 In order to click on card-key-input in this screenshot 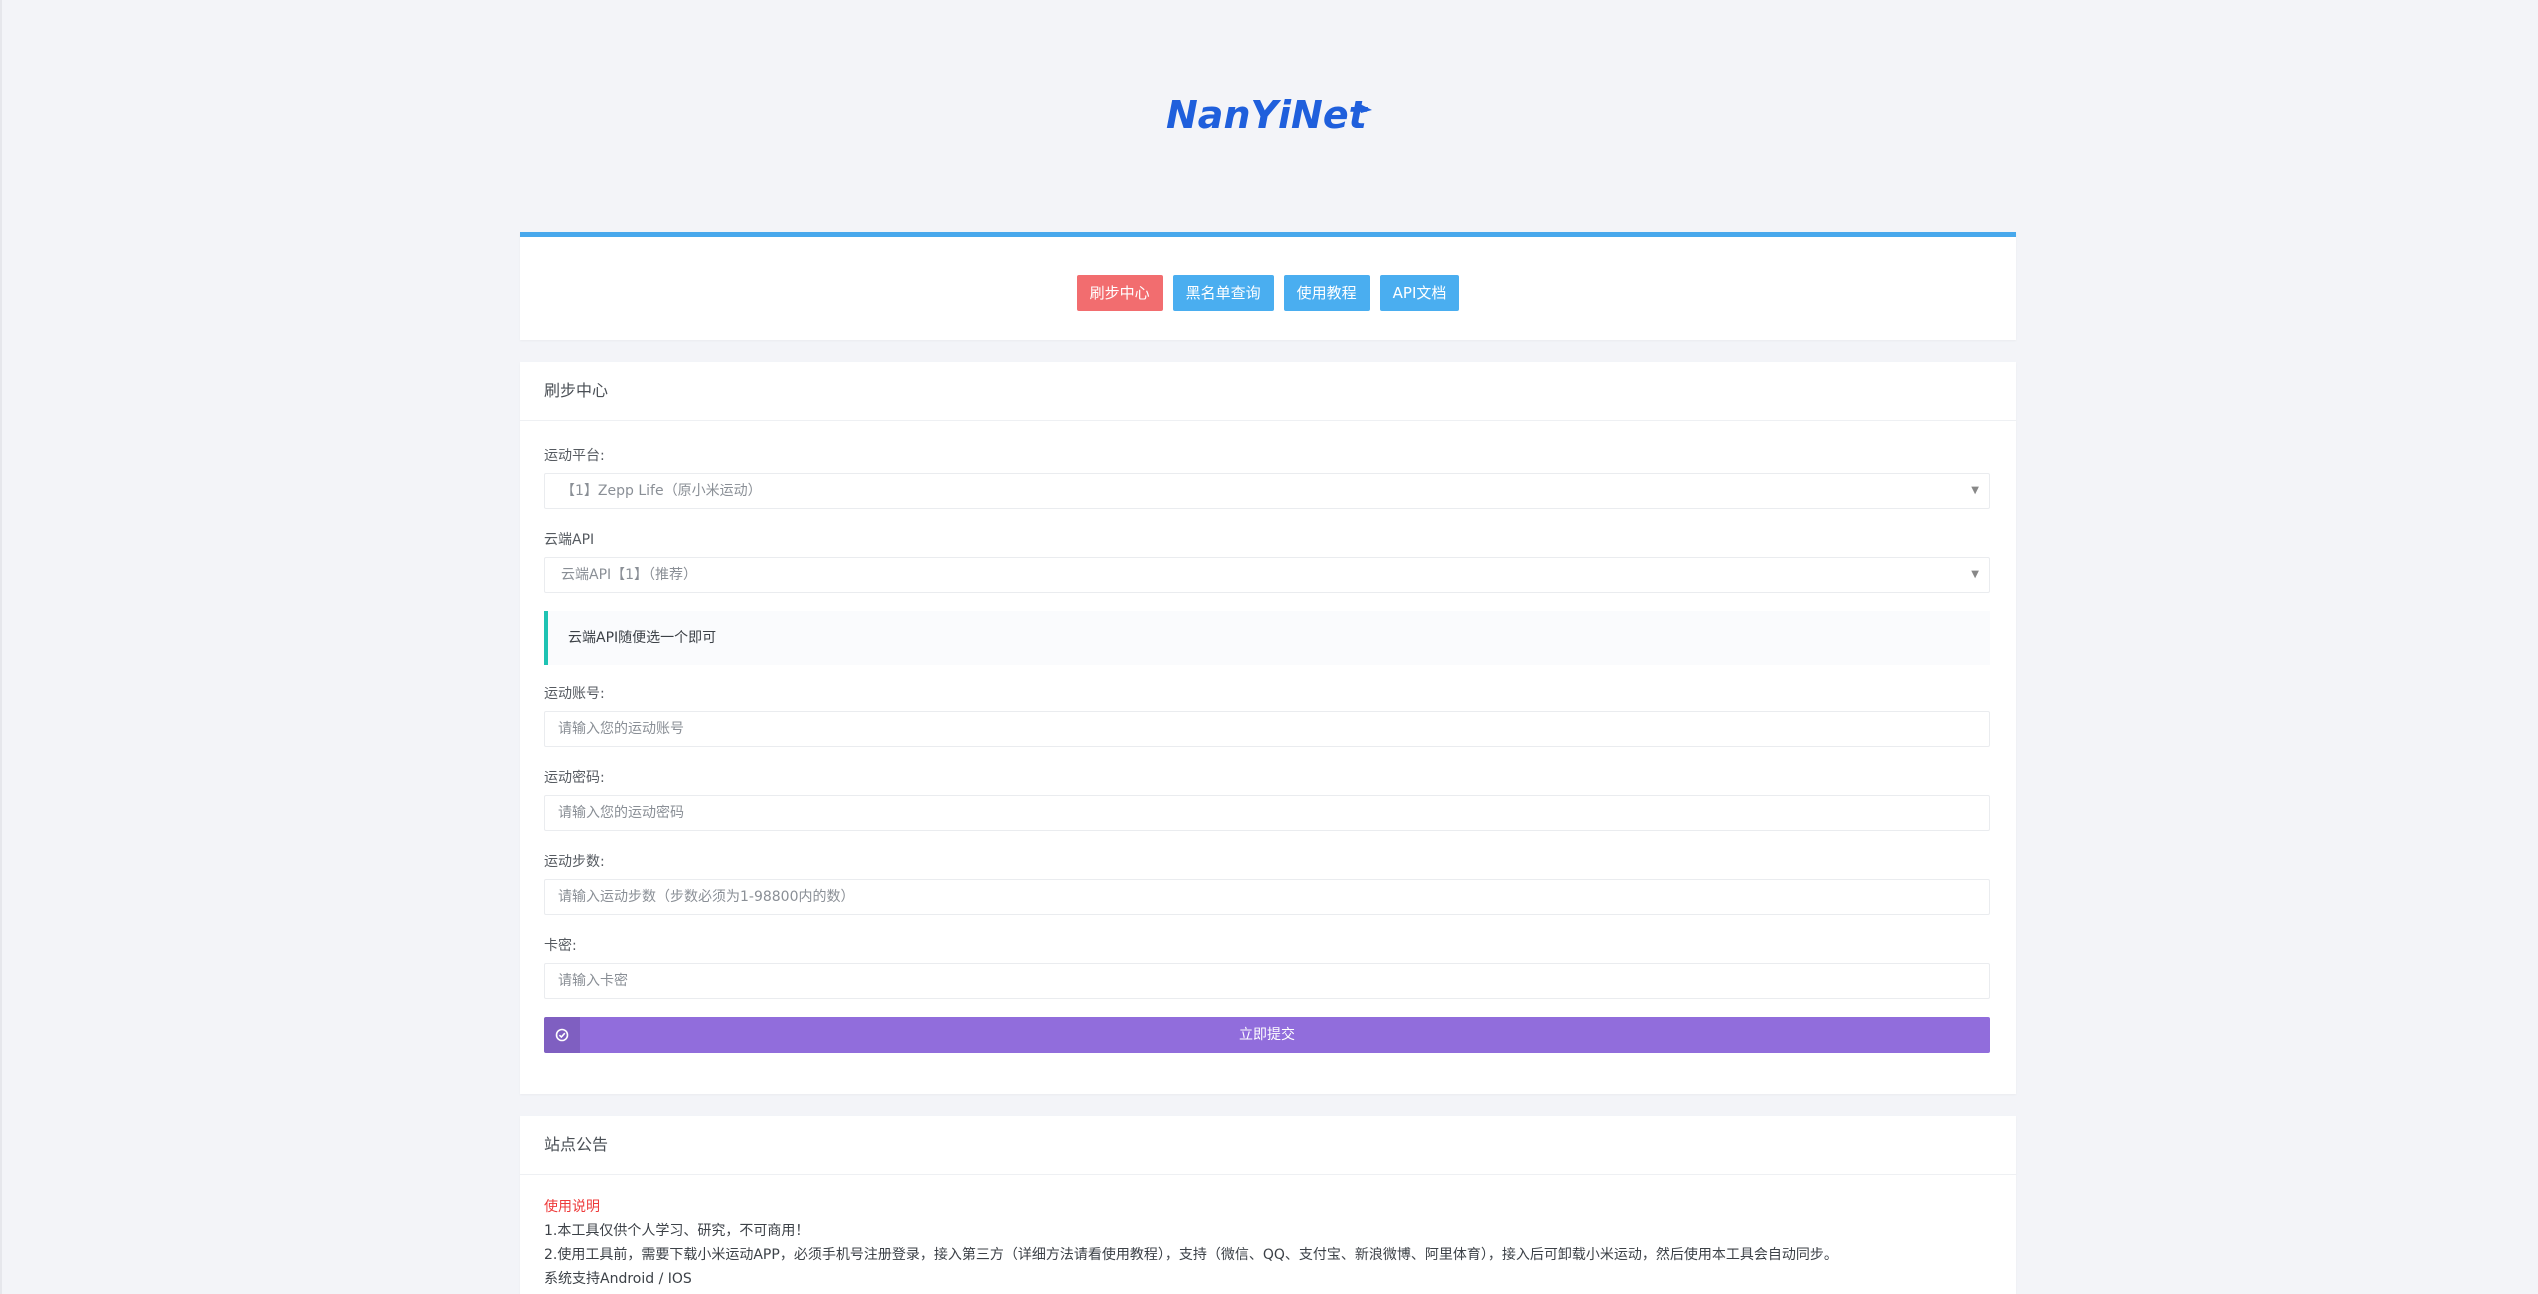, I will do `click(1267, 981)`.